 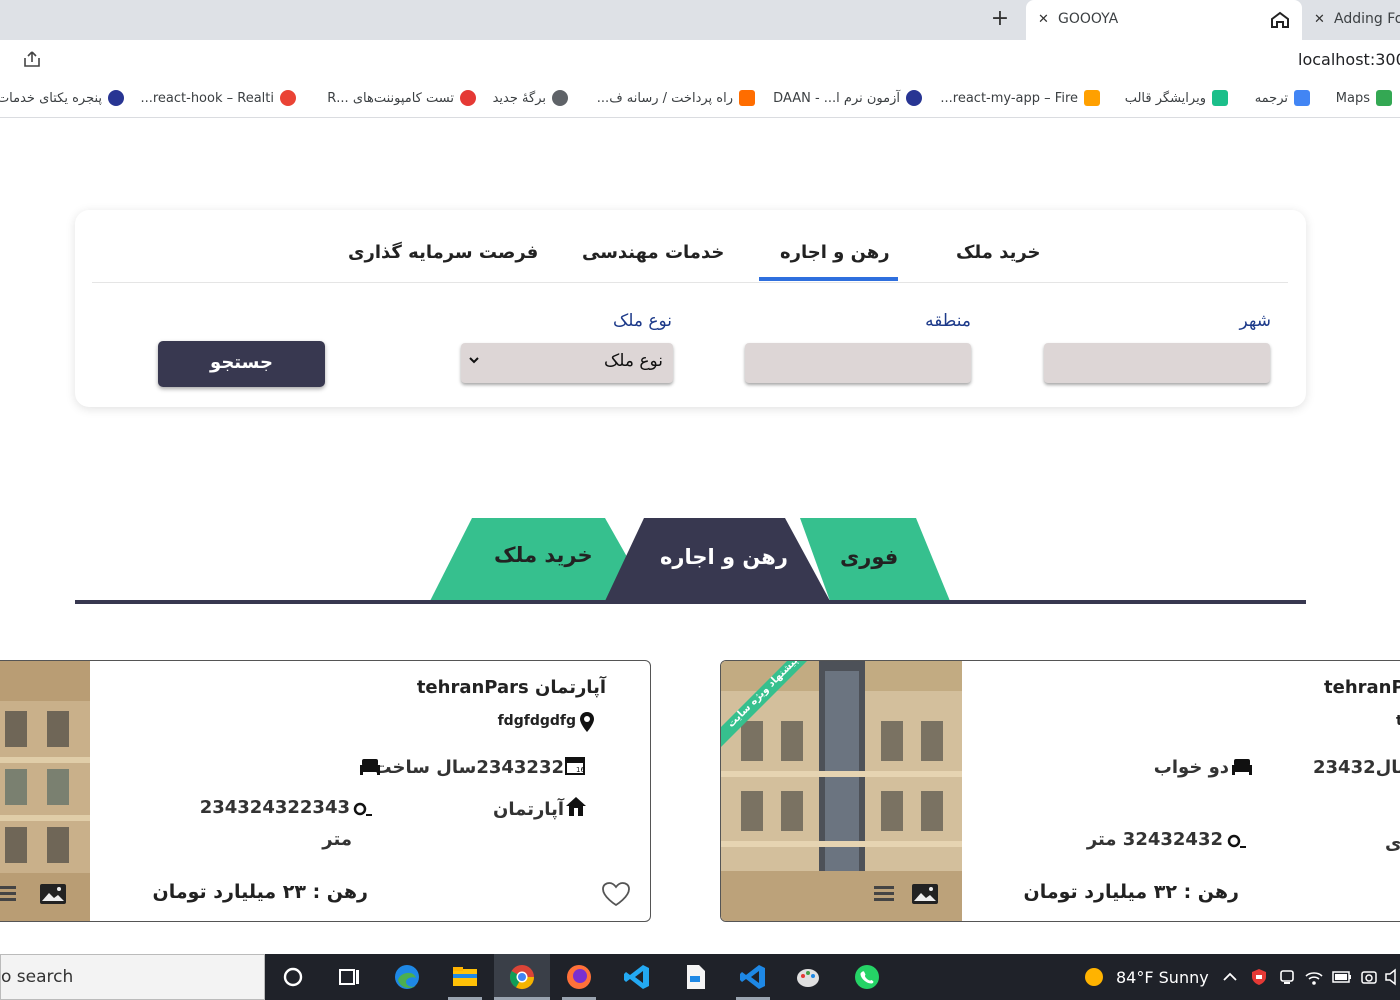 What do you see at coordinates (1367, 19) in the screenshot?
I see `tab-title: Adding For` at bounding box center [1367, 19].